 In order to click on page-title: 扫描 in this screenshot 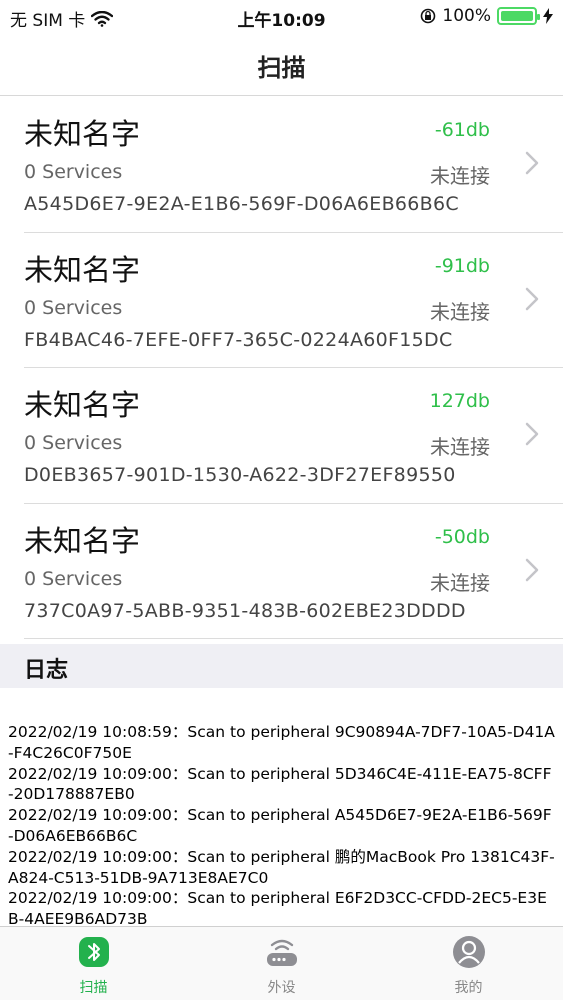, I will do `click(281, 68)`.